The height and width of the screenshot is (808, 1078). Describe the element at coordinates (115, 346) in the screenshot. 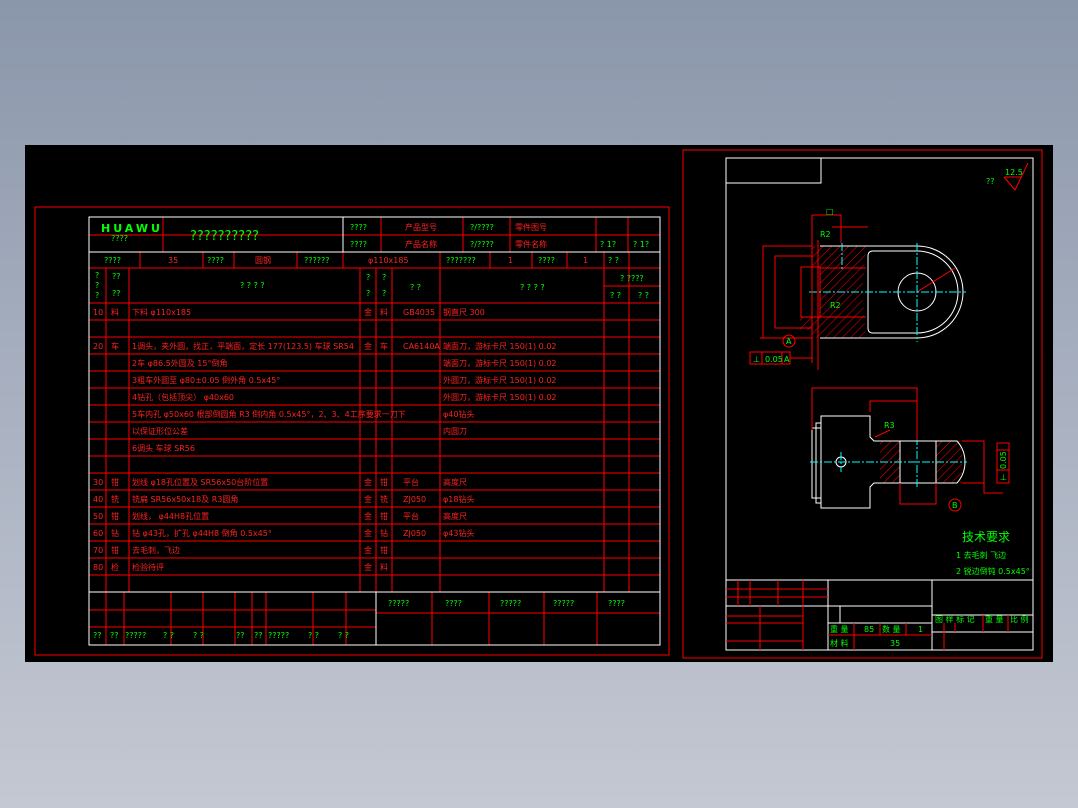

I see `row-op: 车` at that location.